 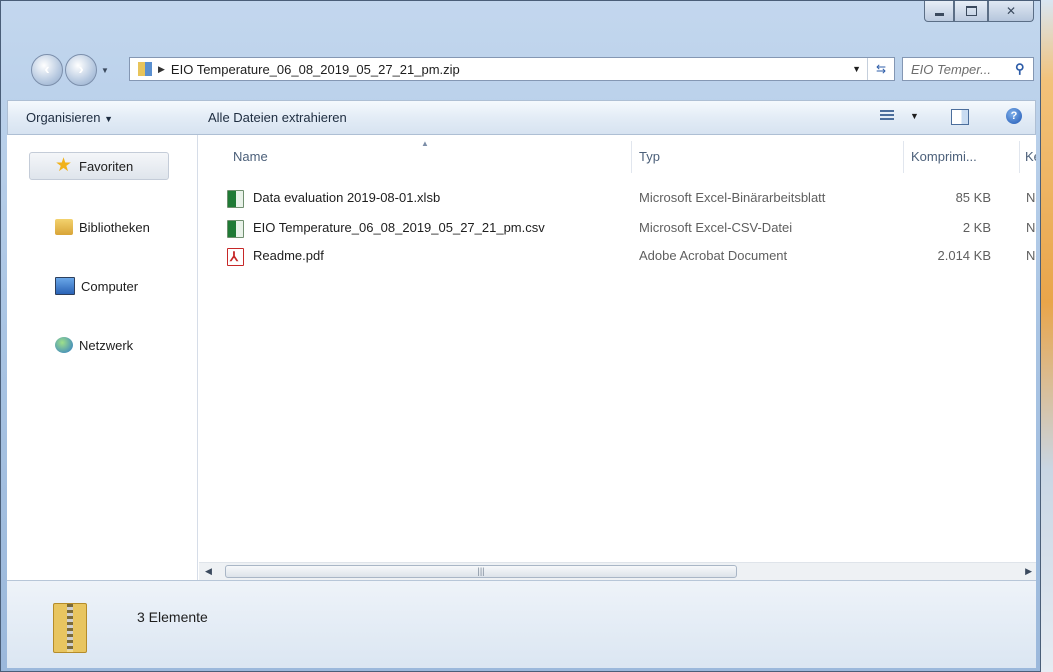 I want to click on extract-all-button: Alle Dateien extrahieren, so click(x=277, y=117).